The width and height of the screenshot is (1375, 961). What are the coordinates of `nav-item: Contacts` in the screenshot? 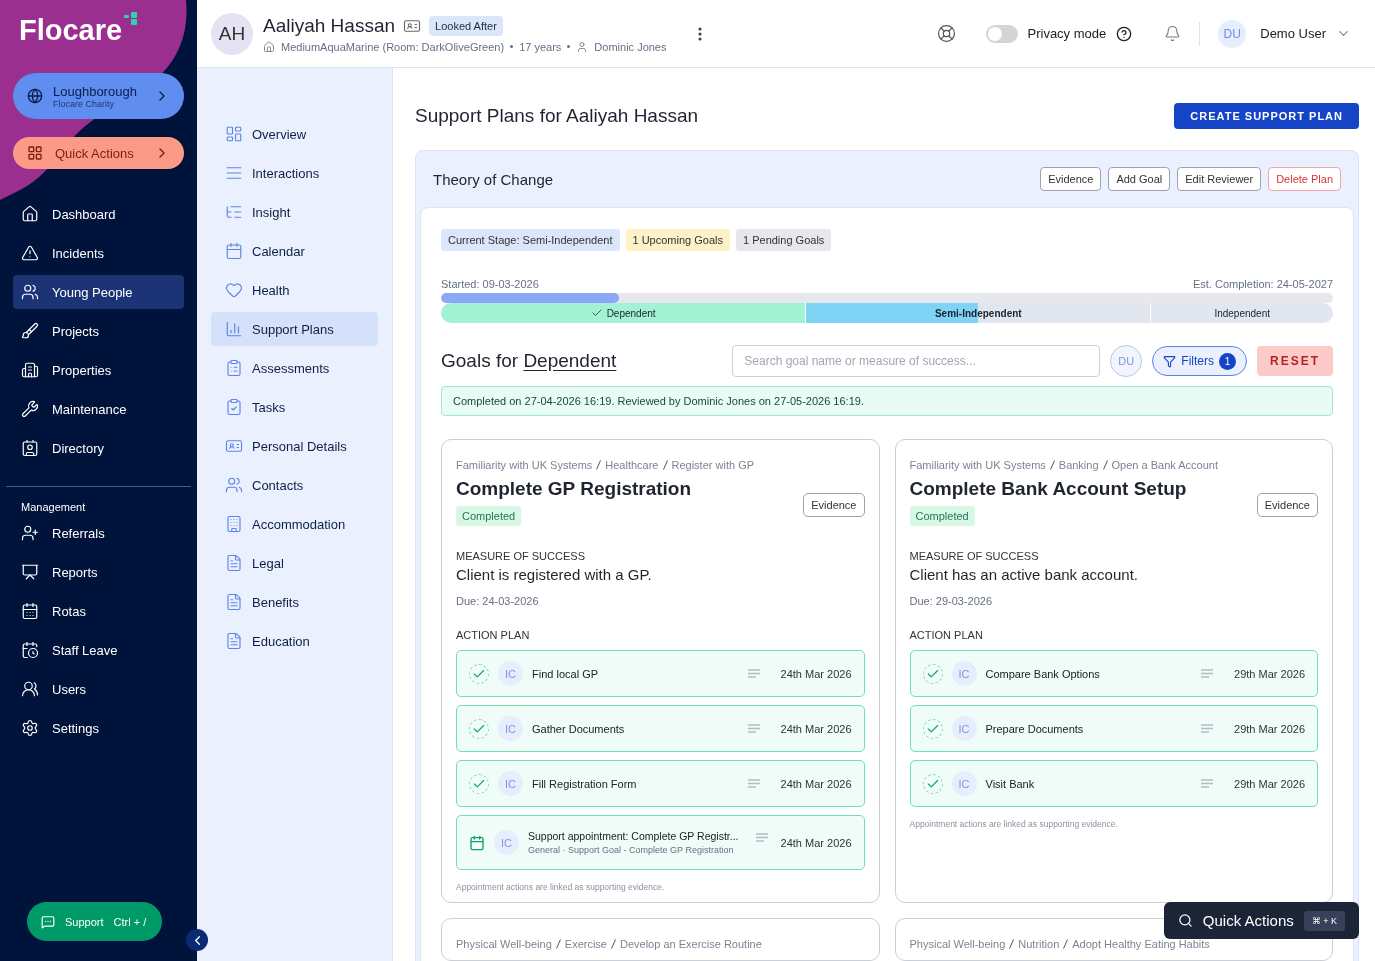 It's located at (294, 485).